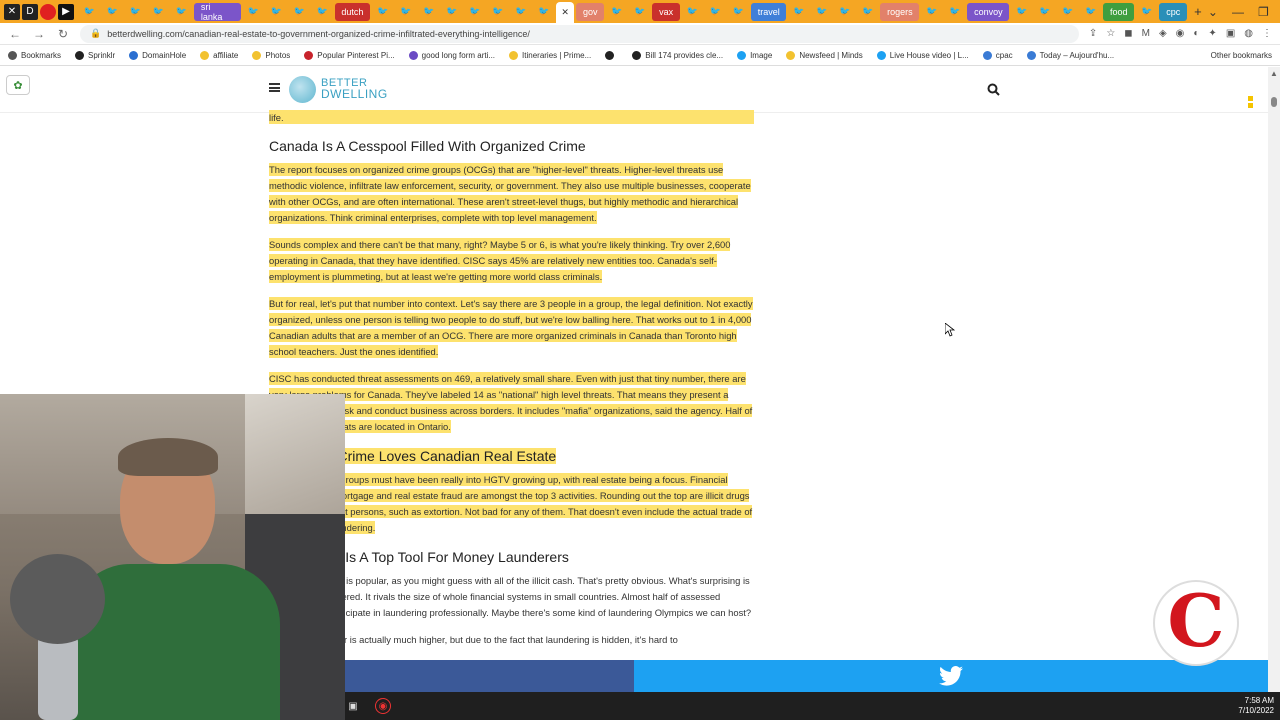 Image resolution: width=1280 pixels, height=720 pixels. What do you see at coordinates (824, 55) in the screenshot?
I see `bookmark-item: Newsfeed | Minds` at bounding box center [824, 55].